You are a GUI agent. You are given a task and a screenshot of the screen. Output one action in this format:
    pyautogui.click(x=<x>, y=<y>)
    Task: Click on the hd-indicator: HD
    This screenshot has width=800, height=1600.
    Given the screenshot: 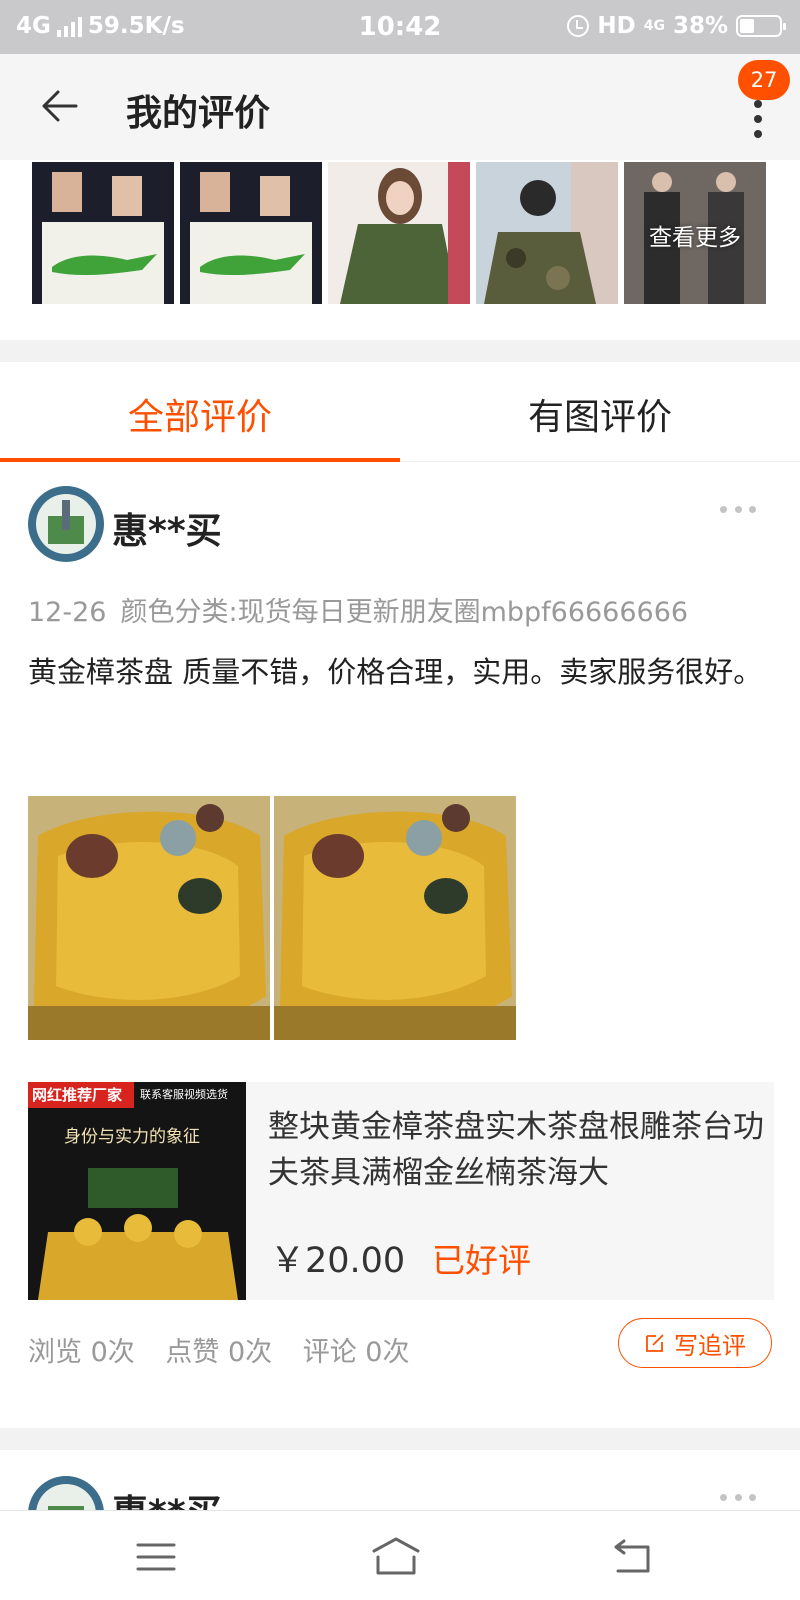 What is the action you would take?
    pyautogui.click(x=616, y=26)
    